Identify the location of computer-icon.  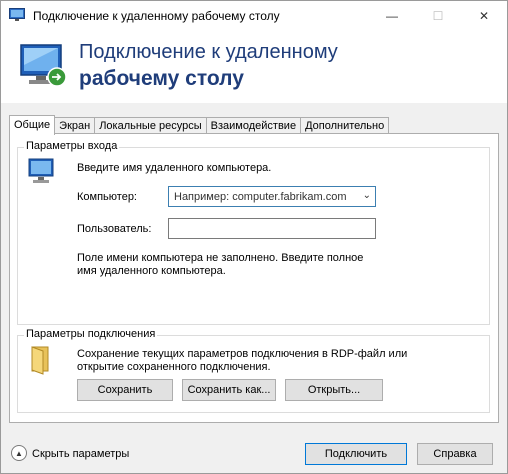
(41, 170).